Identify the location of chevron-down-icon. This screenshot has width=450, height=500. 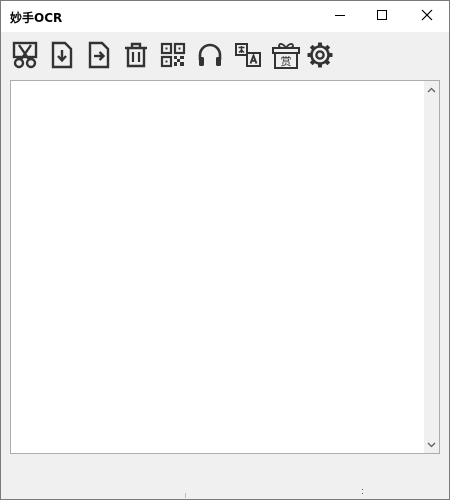
(431, 444).